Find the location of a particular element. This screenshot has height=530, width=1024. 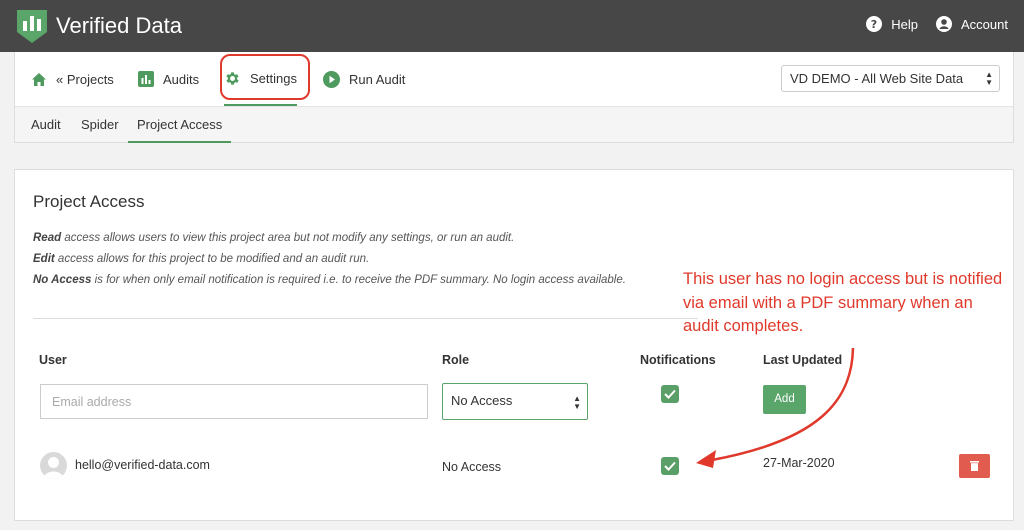

row-role: No Access is located at coordinates (472, 467).